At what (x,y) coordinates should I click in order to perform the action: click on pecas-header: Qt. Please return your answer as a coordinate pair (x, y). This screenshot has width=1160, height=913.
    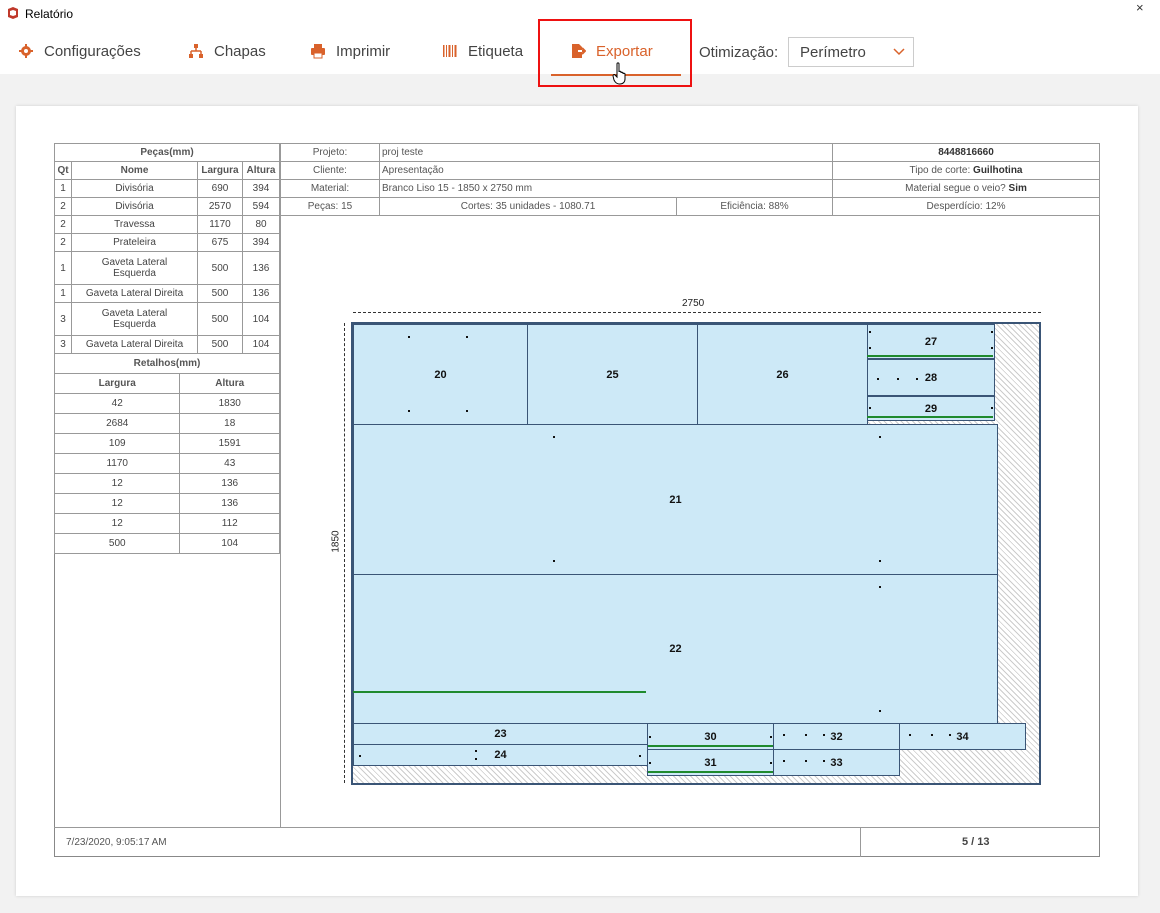
    Looking at the image, I should click on (63, 170).